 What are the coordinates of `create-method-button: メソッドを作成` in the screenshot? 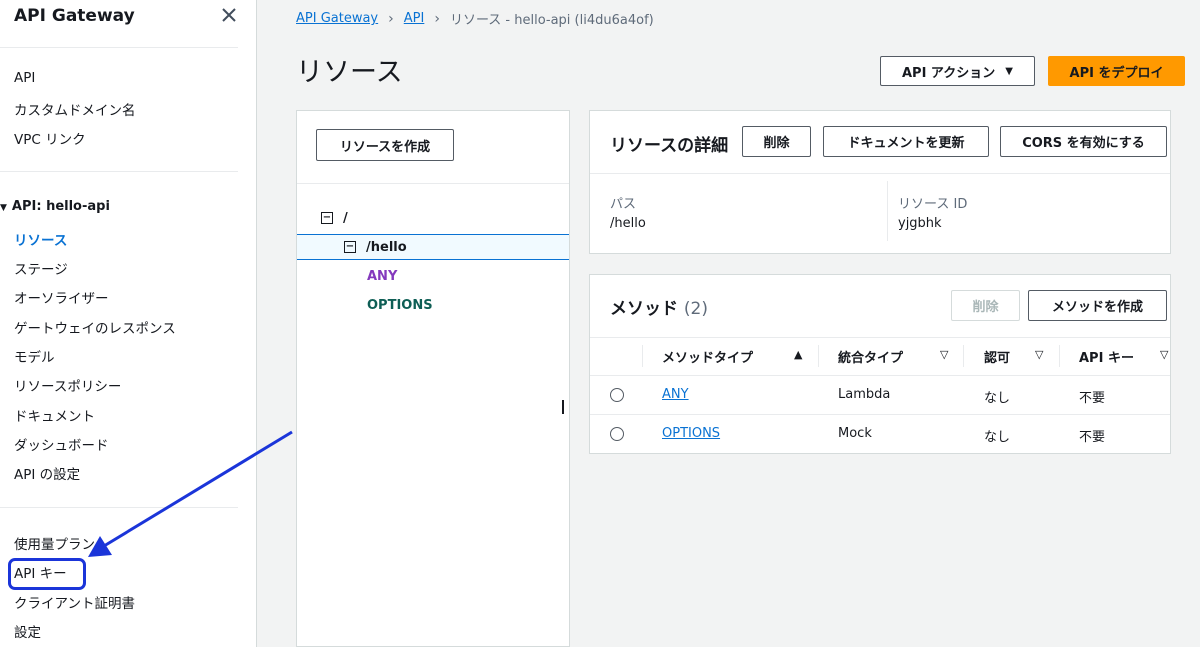 It's located at (1097, 305).